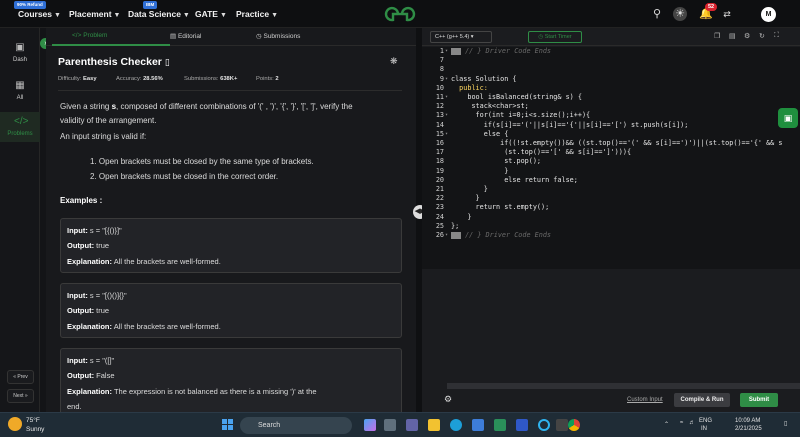 Image resolution: width=800 pixels, height=437 pixels. Describe the element at coordinates (611, 217) in the screenshot. I see `code-line: 24 }` at that location.